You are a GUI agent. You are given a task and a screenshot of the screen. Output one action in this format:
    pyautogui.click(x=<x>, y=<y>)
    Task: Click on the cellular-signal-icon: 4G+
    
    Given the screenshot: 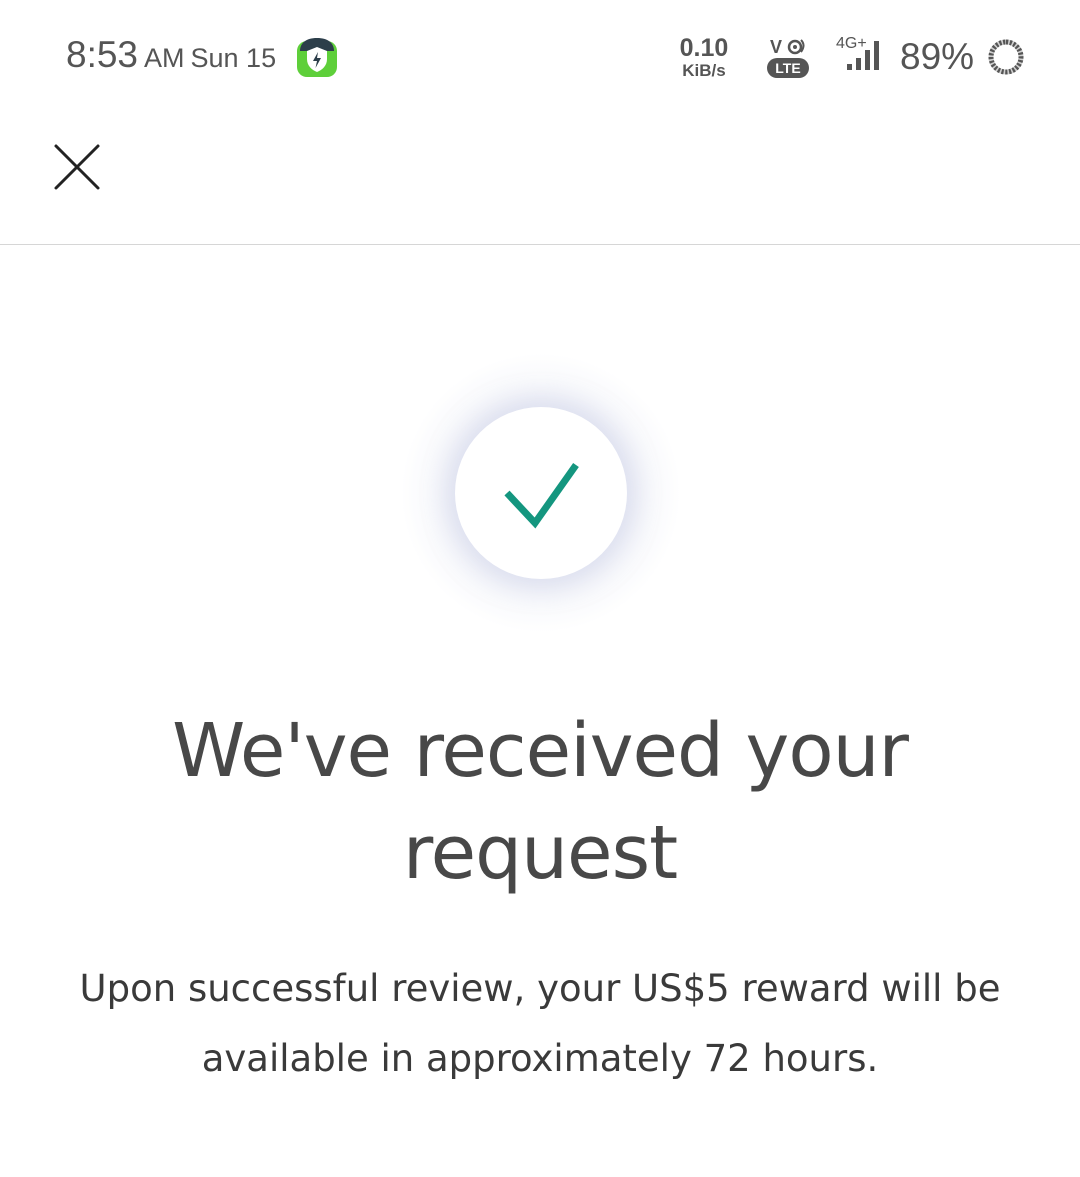 What is the action you would take?
    pyautogui.click(x=857, y=52)
    